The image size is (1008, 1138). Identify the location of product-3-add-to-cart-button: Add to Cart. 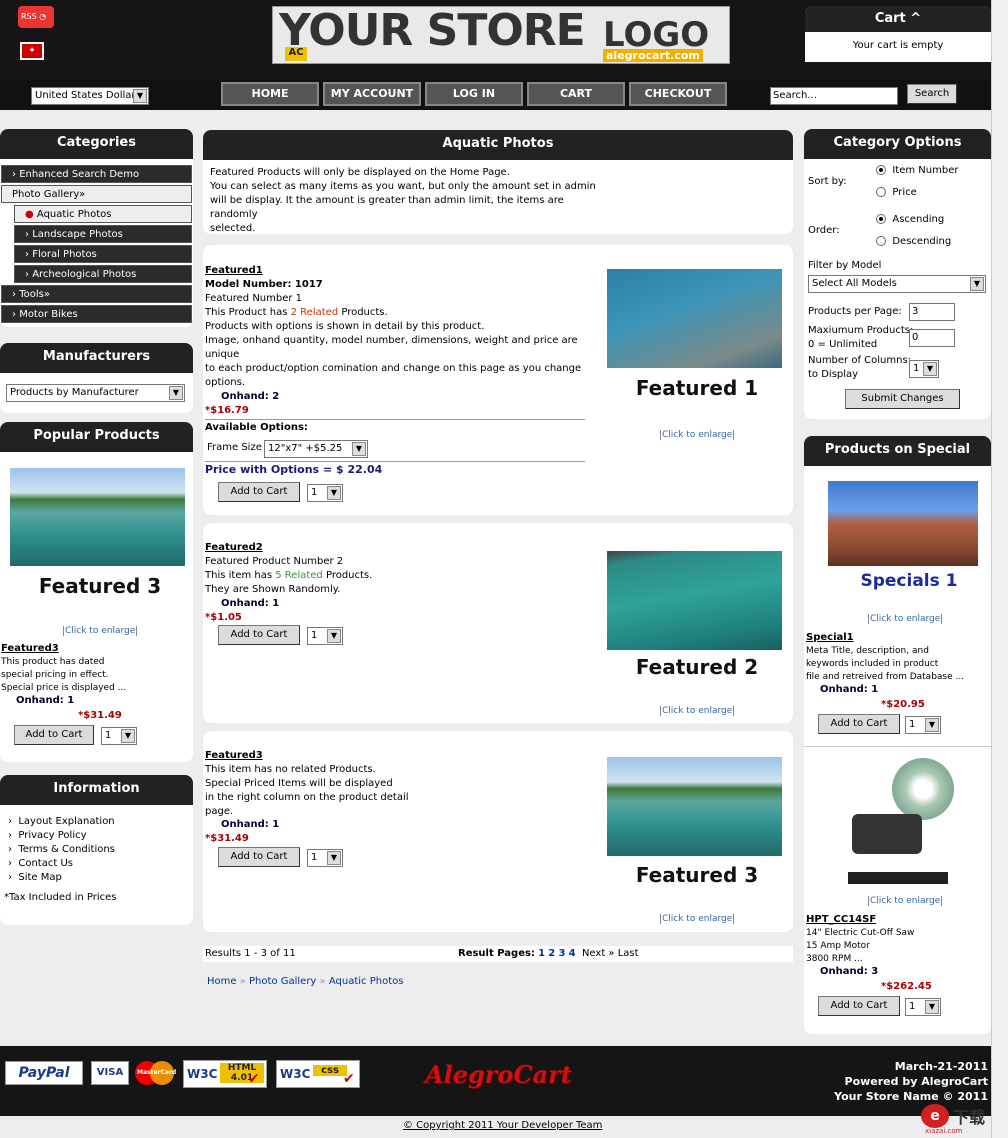
(259, 857).